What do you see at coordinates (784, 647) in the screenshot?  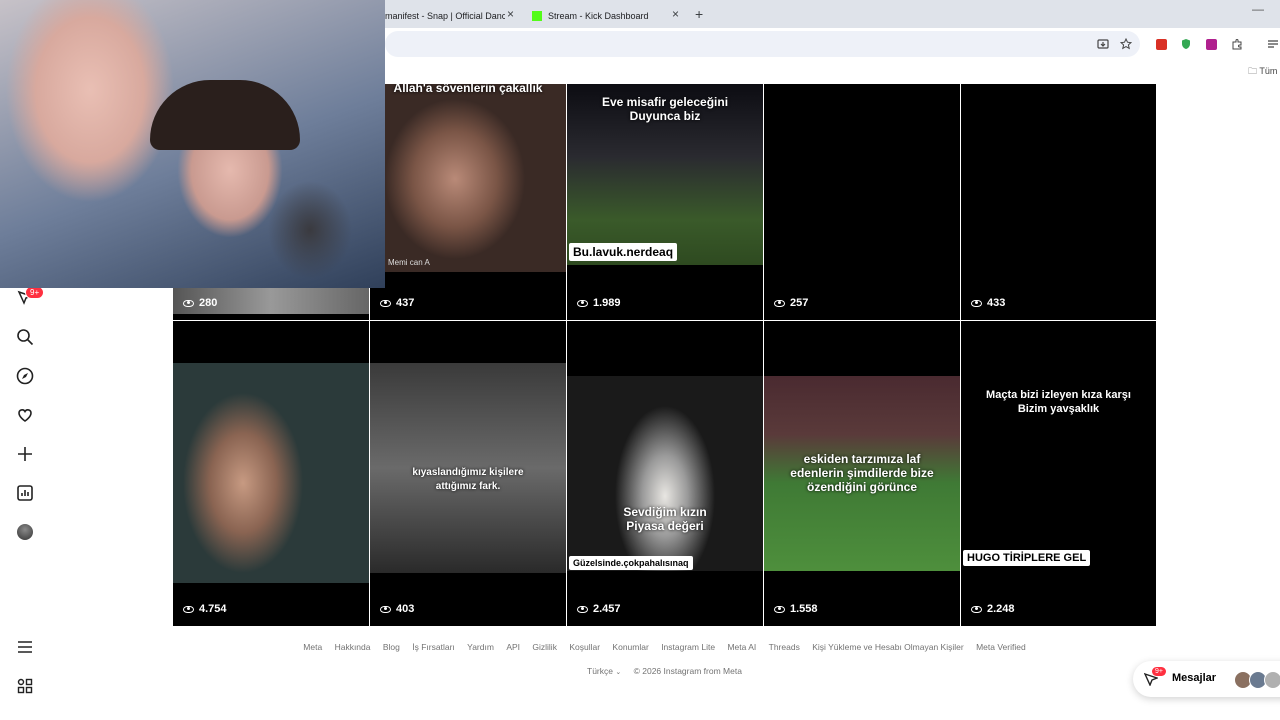 I see `footer-link: Threads` at bounding box center [784, 647].